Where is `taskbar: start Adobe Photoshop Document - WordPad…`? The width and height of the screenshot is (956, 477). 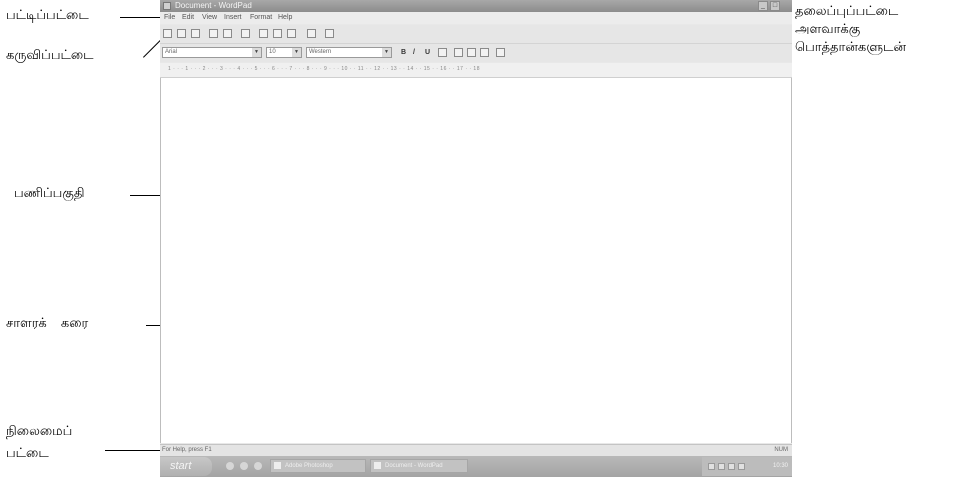
taskbar: start Adobe Photoshop Document - WordPad… is located at coordinates (476, 466).